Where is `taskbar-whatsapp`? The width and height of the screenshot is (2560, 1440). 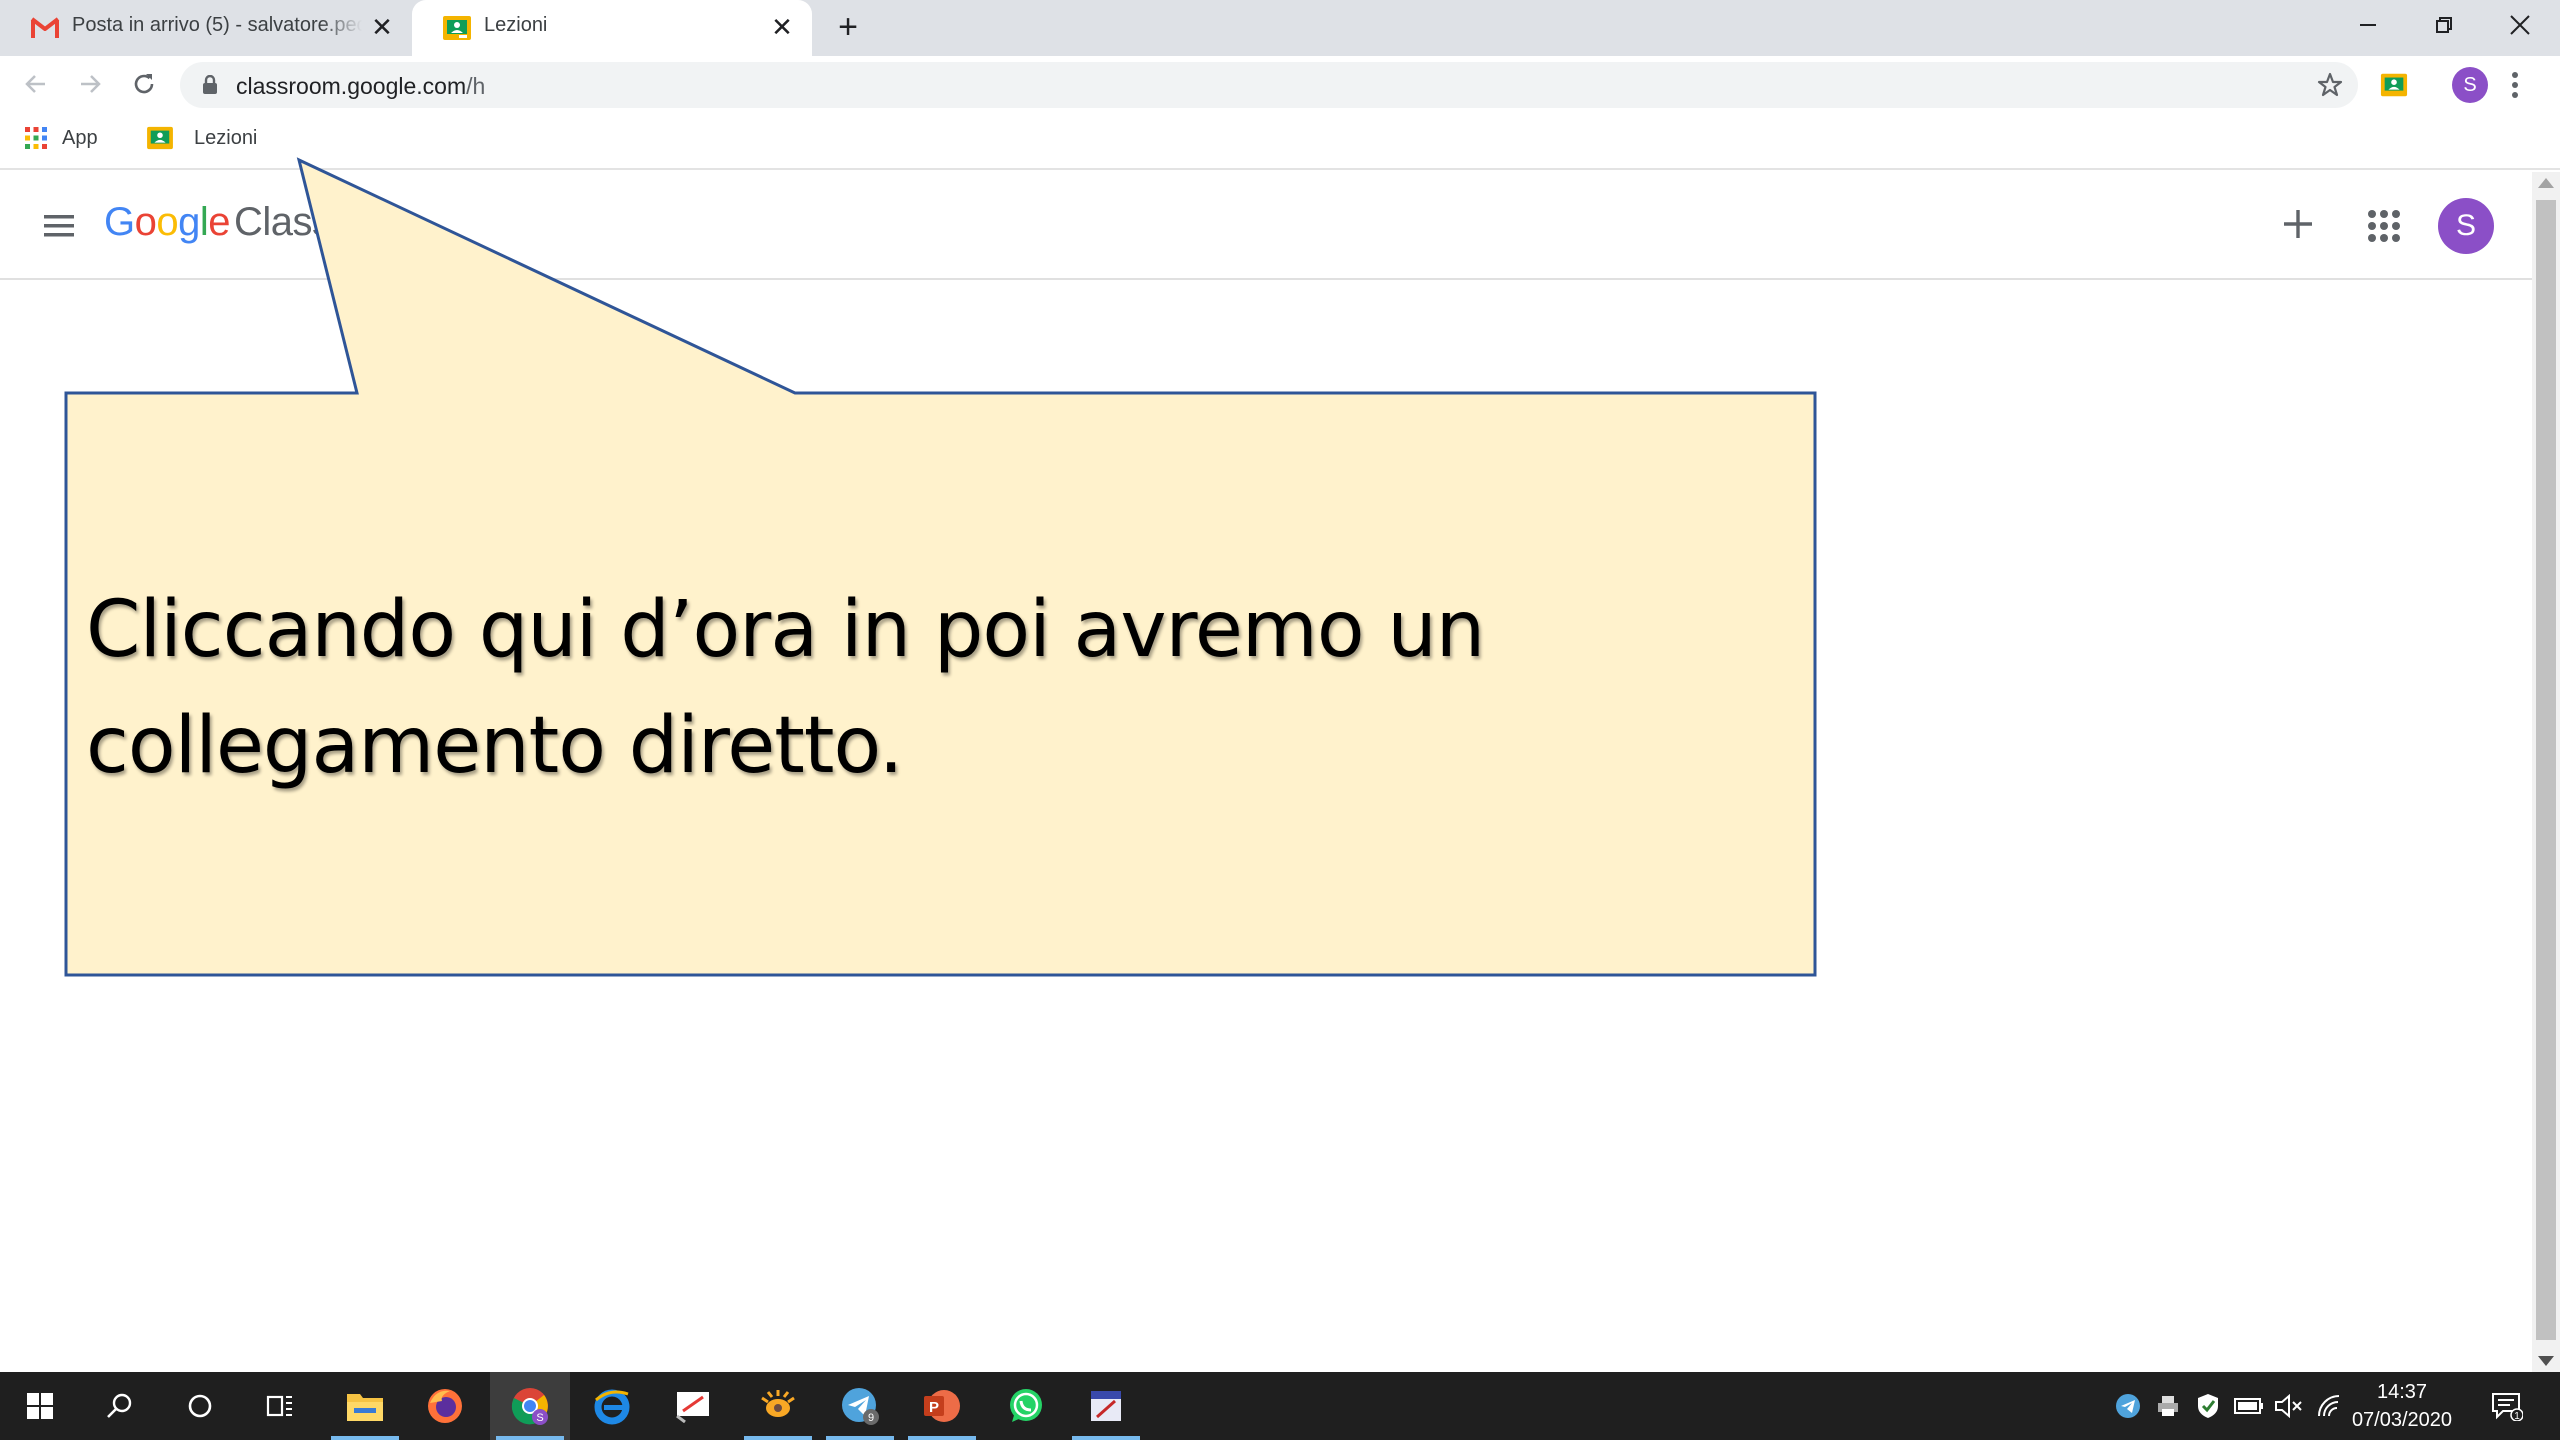
taskbar-whatsapp is located at coordinates (1026, 1406).